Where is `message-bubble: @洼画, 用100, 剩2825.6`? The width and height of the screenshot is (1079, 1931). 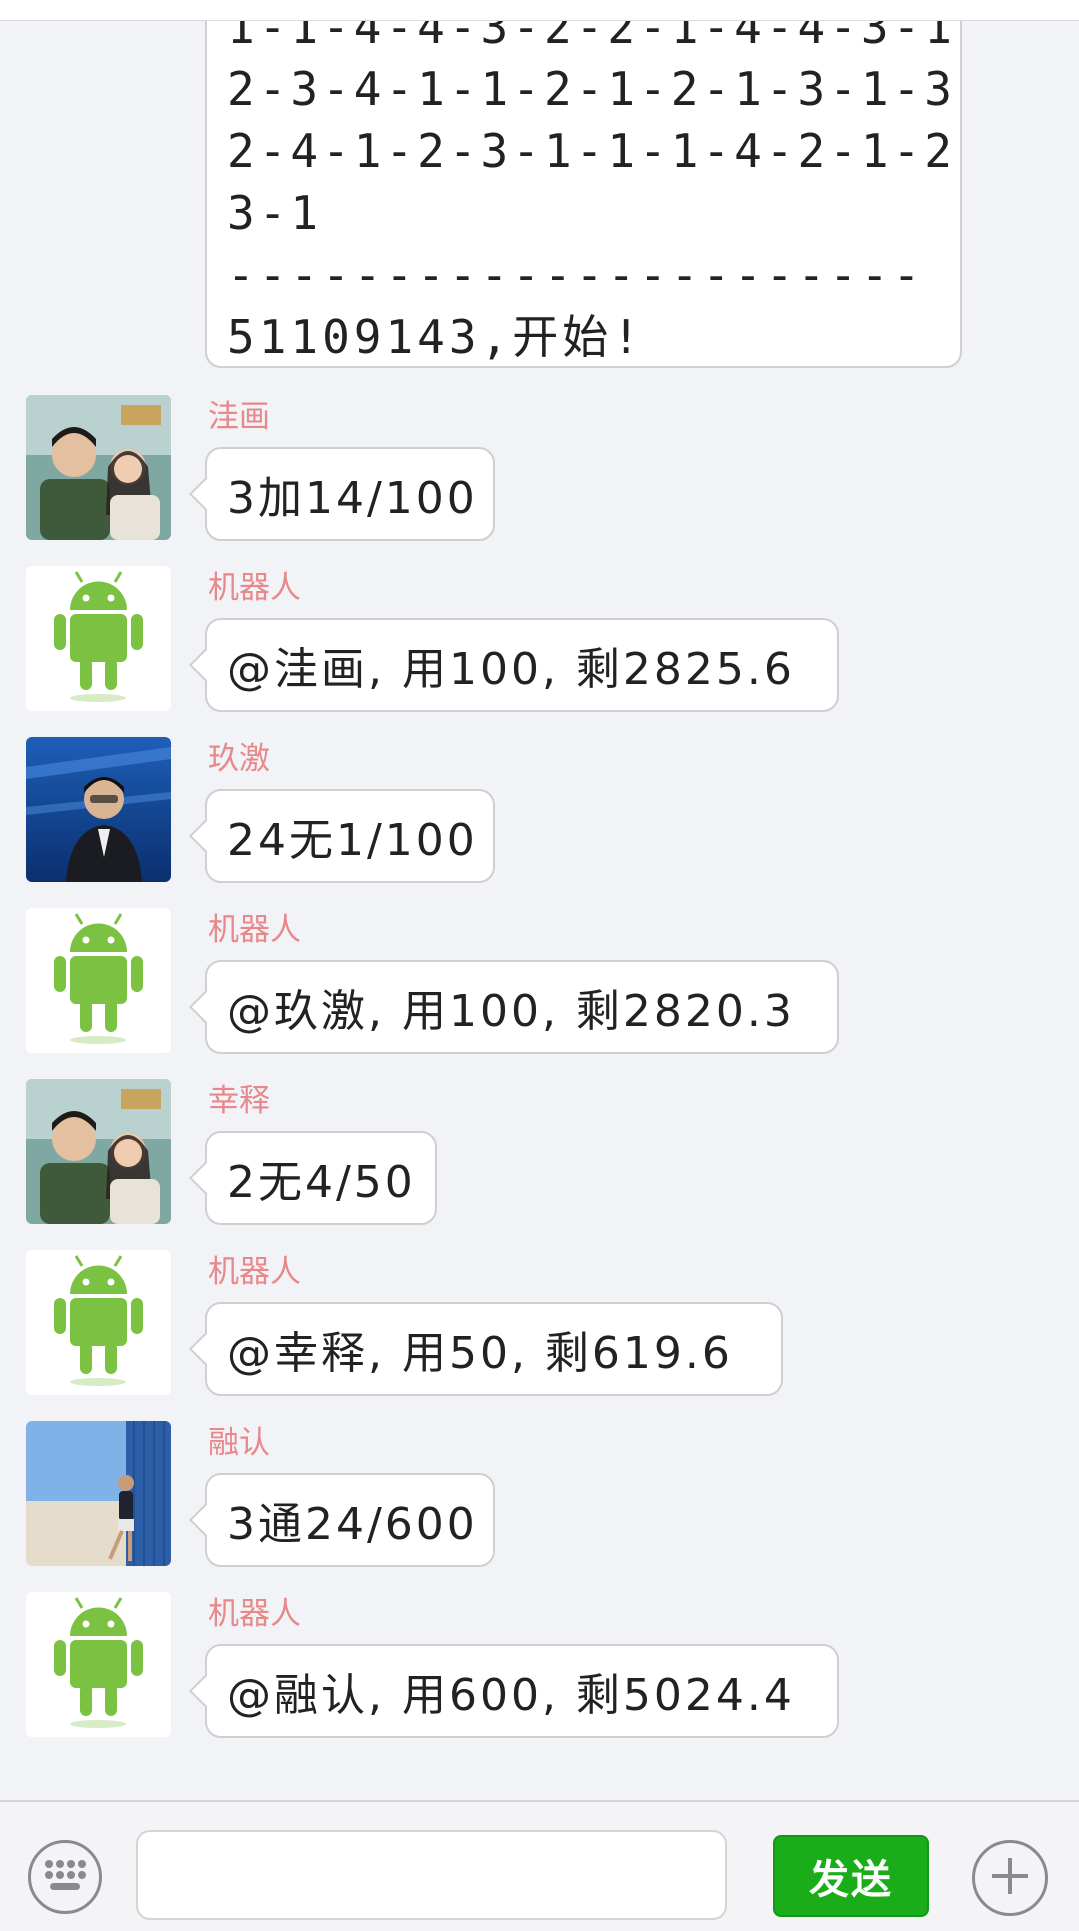 message-bubble: @洼画, 用100, 剩2825.6 is located at coordinates (522, 665).